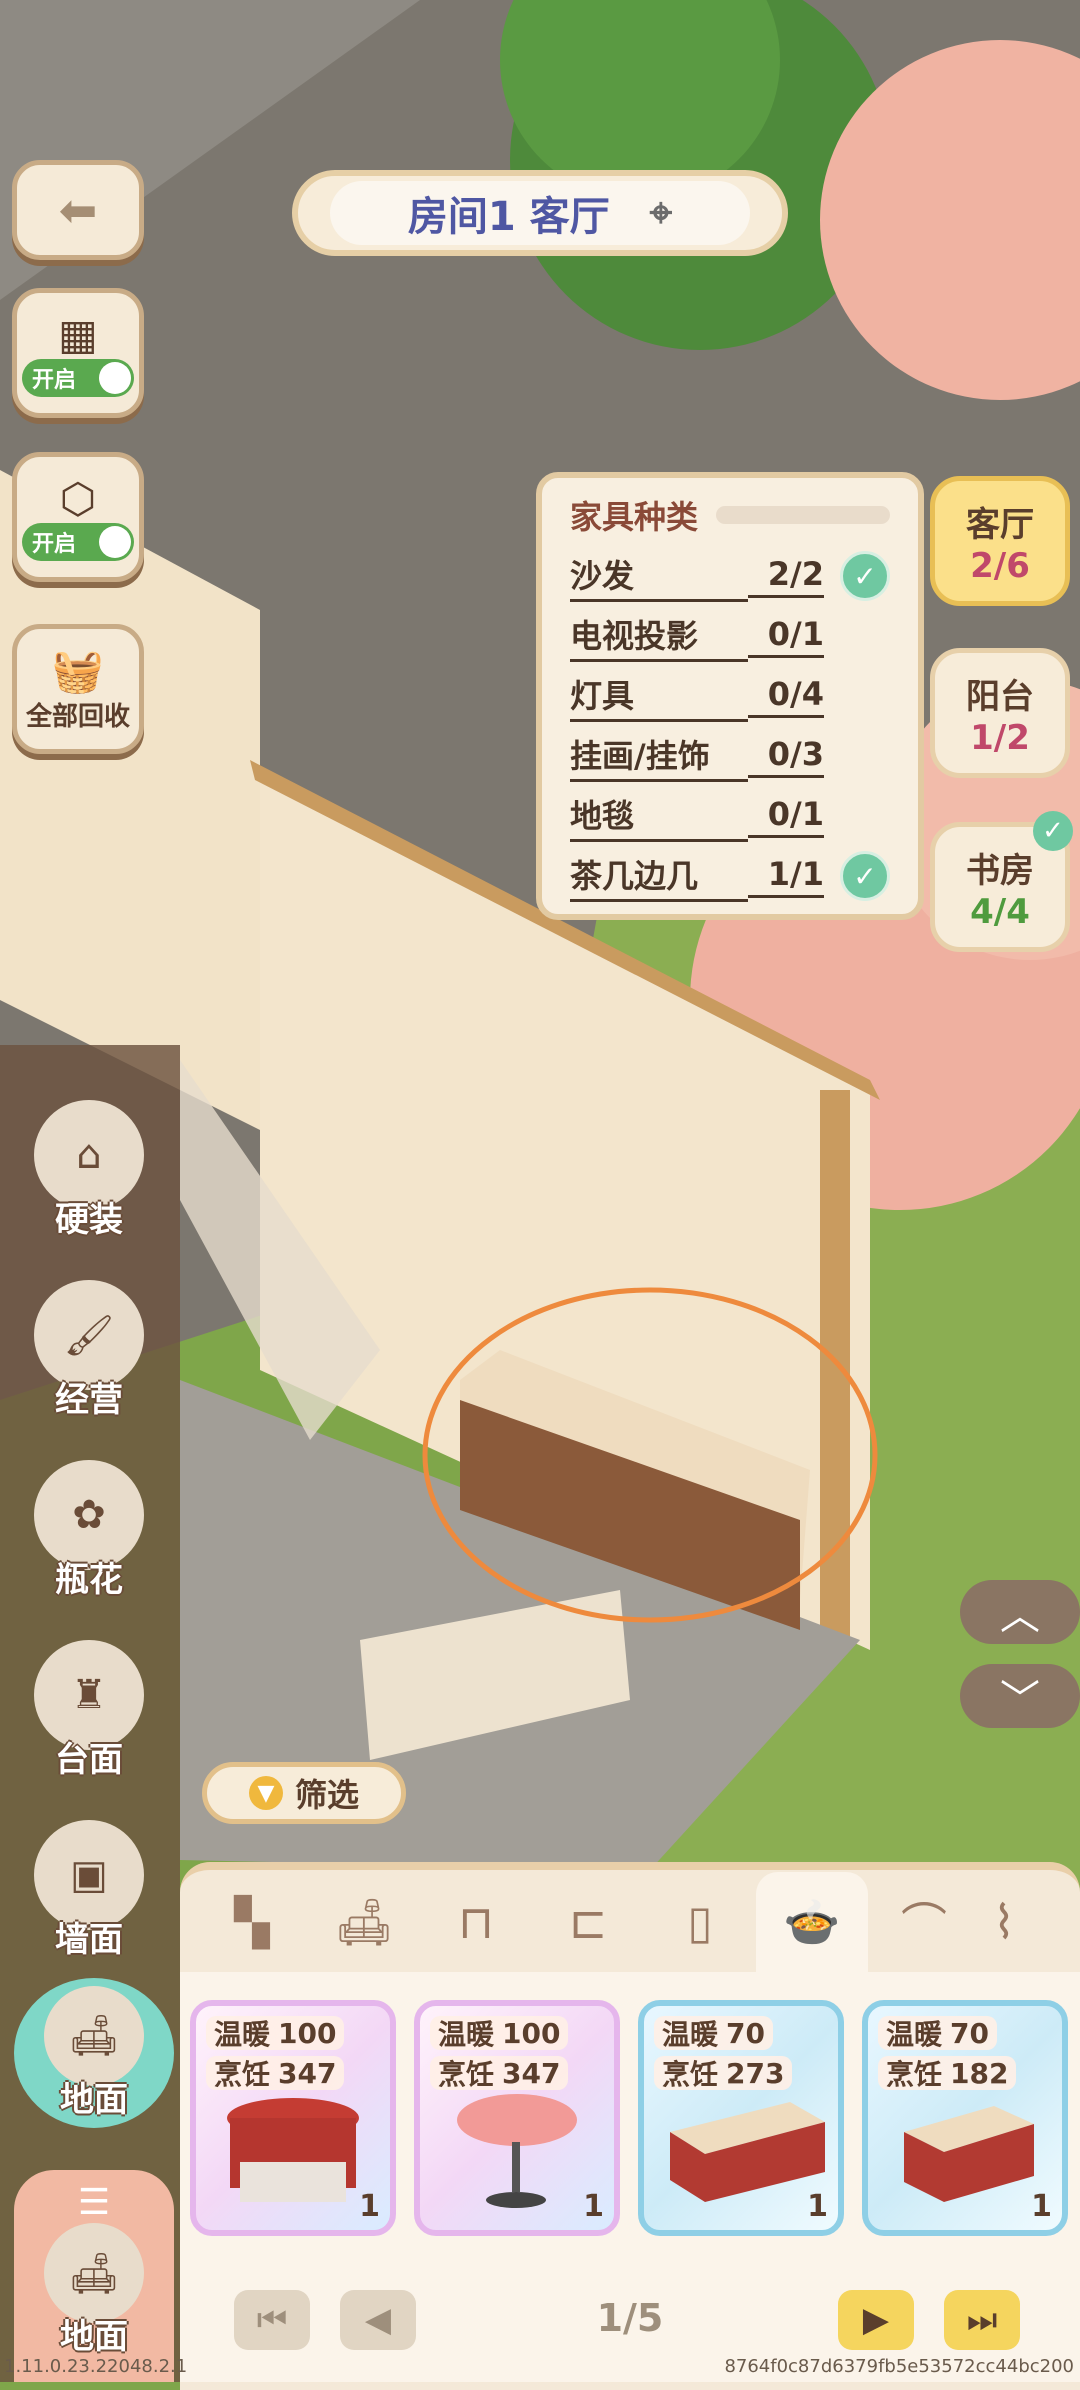 The height and width of the screenshot is (2390, 1080). Describe the element at coordinates (89, 1350) in the screenshot. I see `nav-item-business: 🖌 经营` at that location.